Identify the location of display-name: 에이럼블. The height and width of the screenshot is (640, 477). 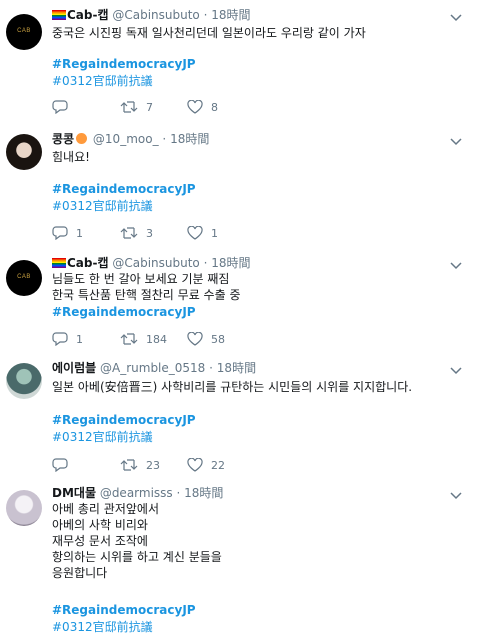
(74, 368).